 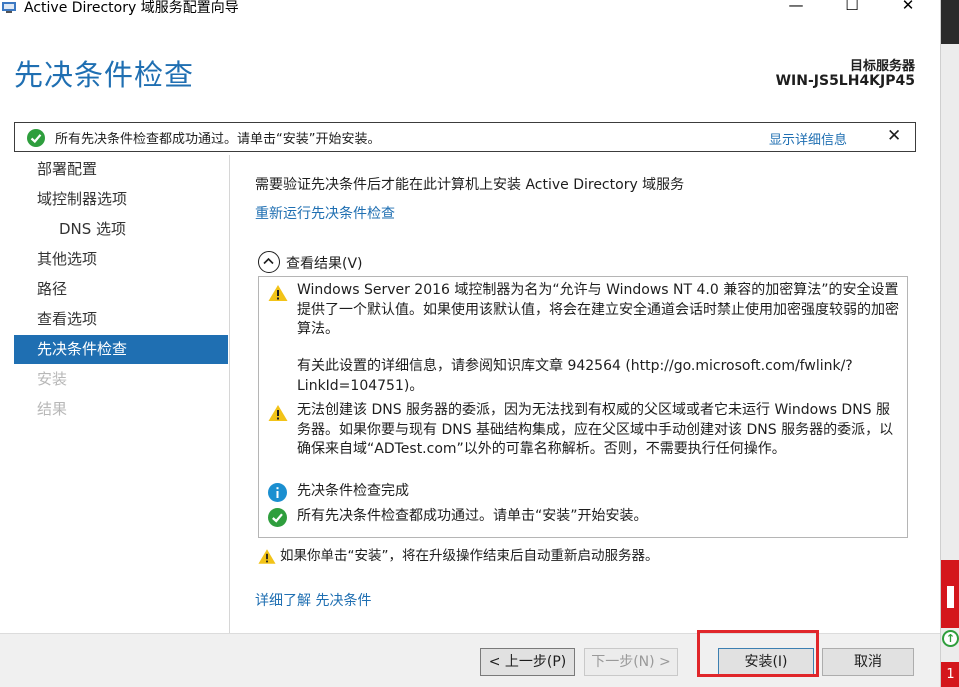 I want to click on page-title: 先决条件检查, so click(x=104, y=75).